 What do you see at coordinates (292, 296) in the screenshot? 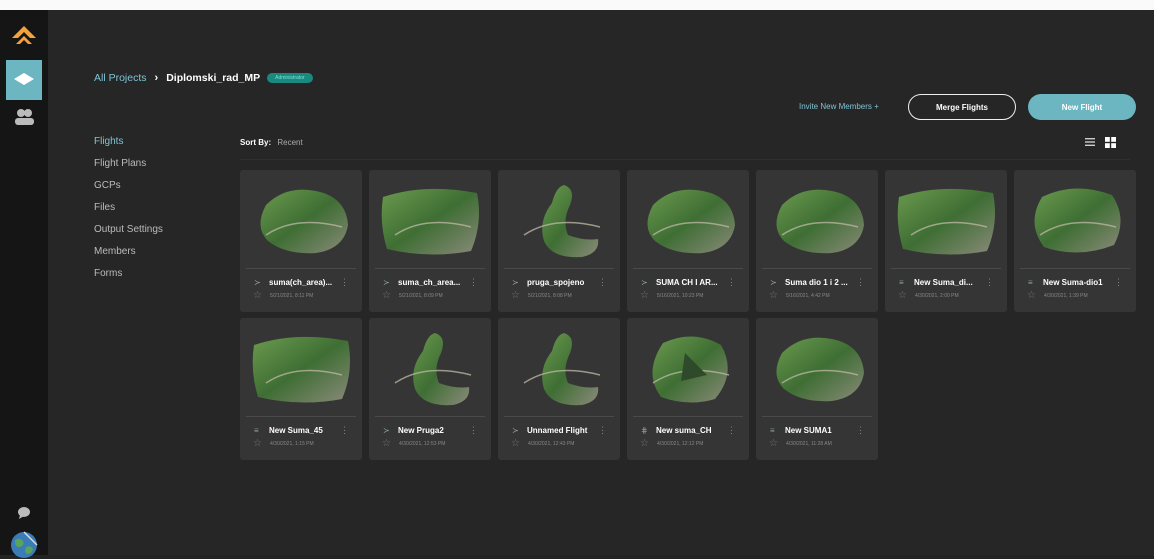
I see `flight-date: 5/21/2021, 8:11 PM` at bounding box center [292, 296].